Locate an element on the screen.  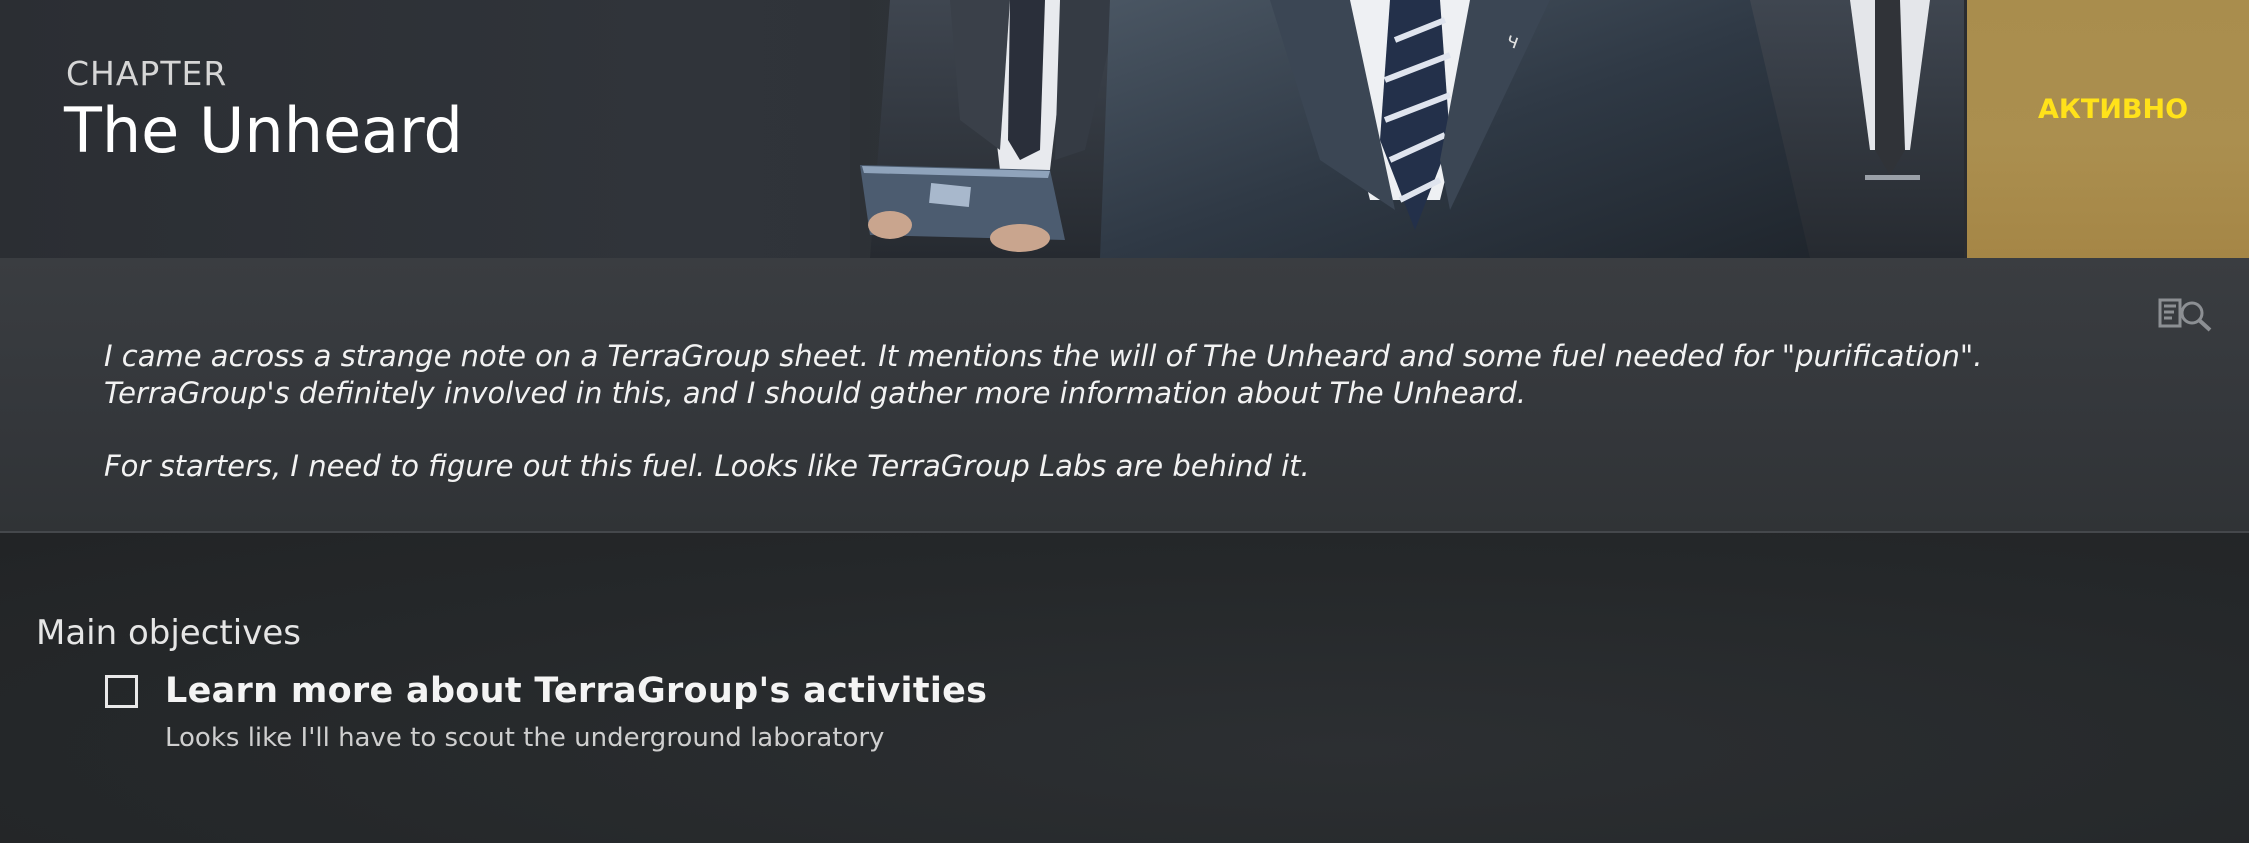
objective-checkbox is located at coordinates (121, 691).